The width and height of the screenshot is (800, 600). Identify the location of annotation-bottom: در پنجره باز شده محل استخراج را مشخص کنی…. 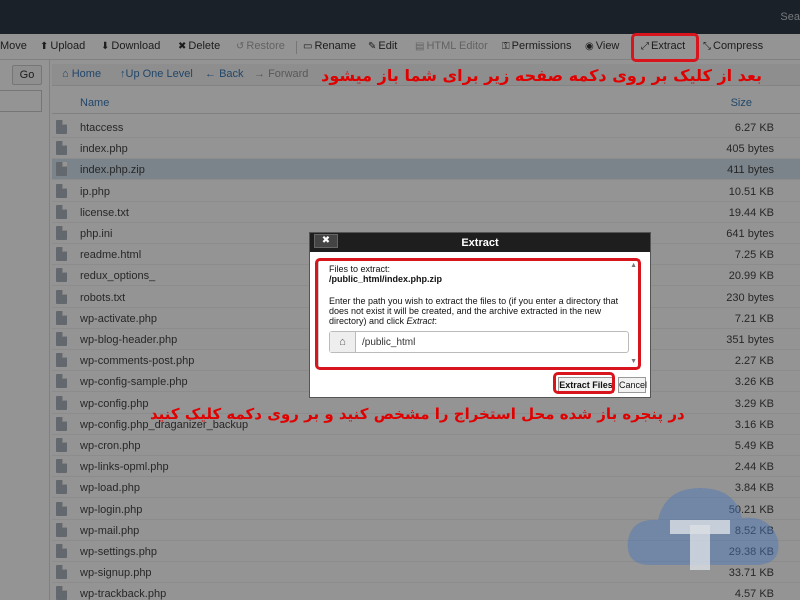
(417, 414).